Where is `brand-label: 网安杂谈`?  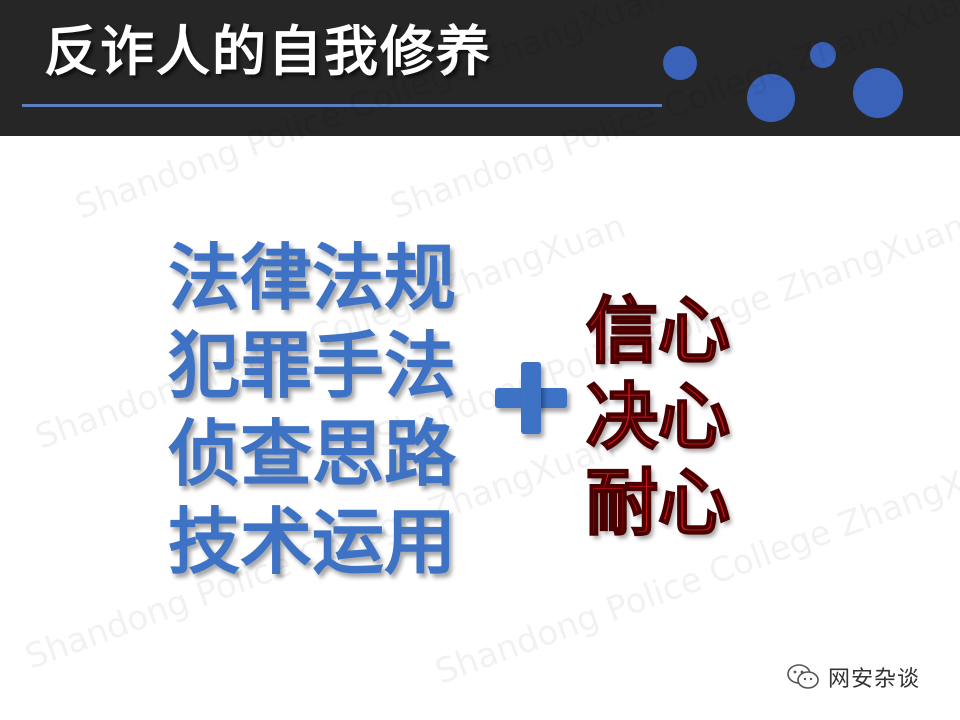
brand-label: 网安杂谈 is located at coordinates (874, 679).